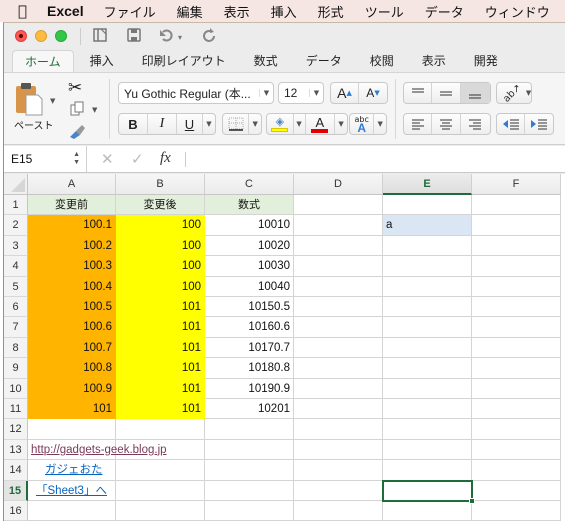 The height and width of the screenshot is (522, 565). What do you see at coordinates (45, 159) in the screenshot?
I see `name-box: E15 ▲ ▼` at bounding box center [45, 159].